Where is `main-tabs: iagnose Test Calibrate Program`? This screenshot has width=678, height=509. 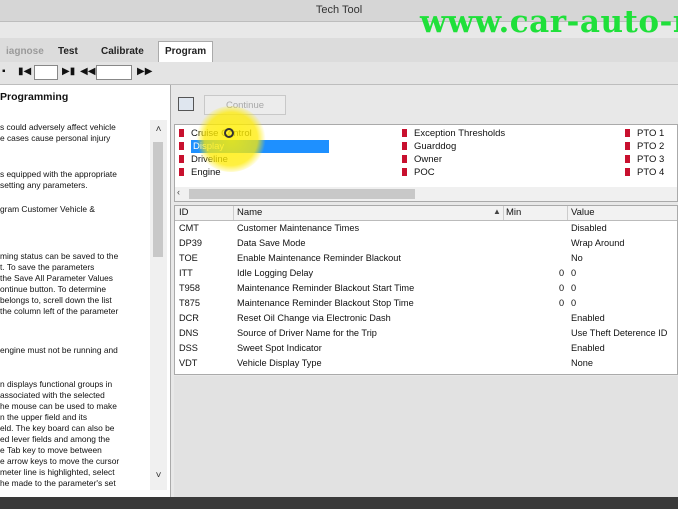
main-tabs: iagnose Test Calibrate Program is located at coordinates (339, 50).